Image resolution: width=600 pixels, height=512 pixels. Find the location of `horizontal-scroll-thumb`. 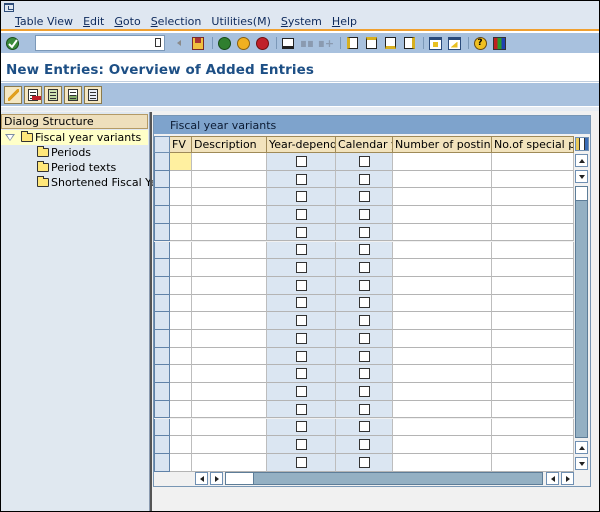

horizontal-scroll-thumb is located at coordinates (240, 478).